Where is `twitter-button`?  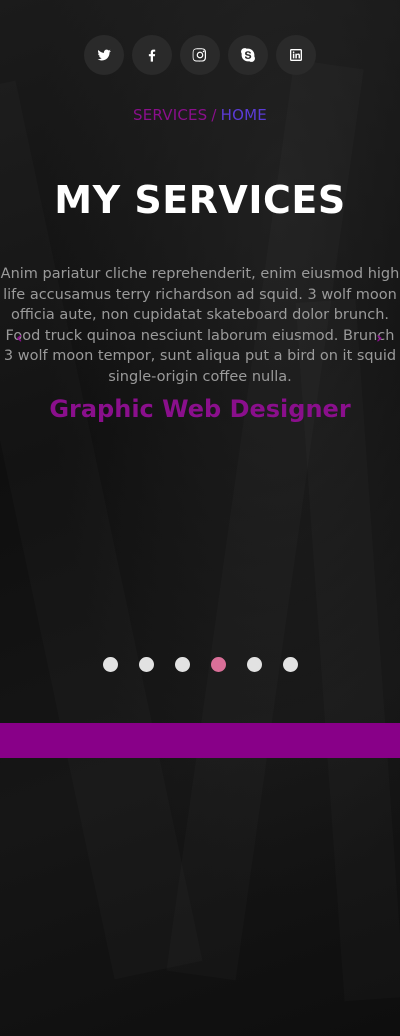 twitter-button is located at coordinates (104, 55).